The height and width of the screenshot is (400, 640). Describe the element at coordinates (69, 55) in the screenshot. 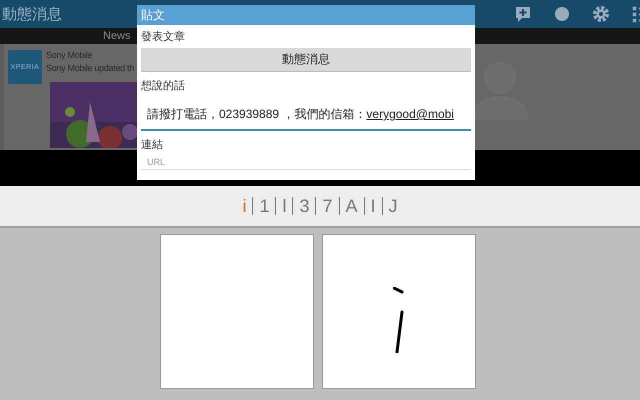

I see `author-name: Sony Mobile` at that location.